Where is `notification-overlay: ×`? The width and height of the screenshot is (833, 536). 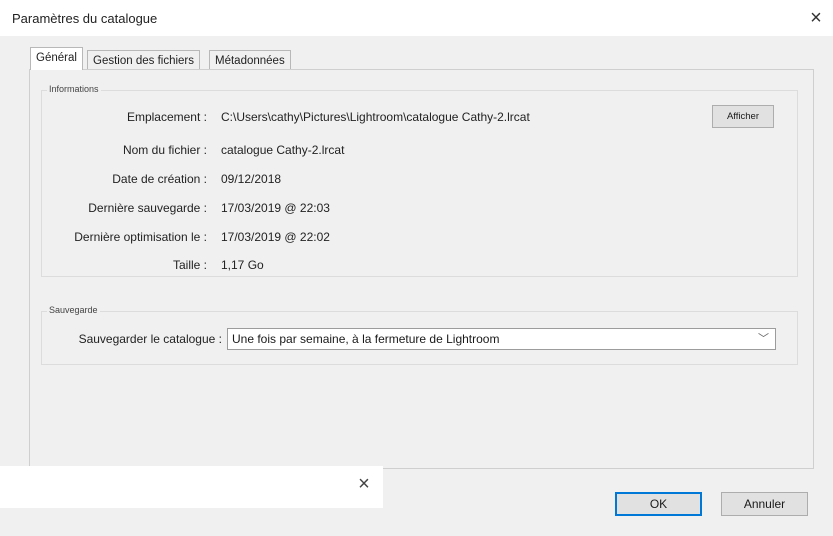
notification-overlay: × is located at coordinates (191, 487).